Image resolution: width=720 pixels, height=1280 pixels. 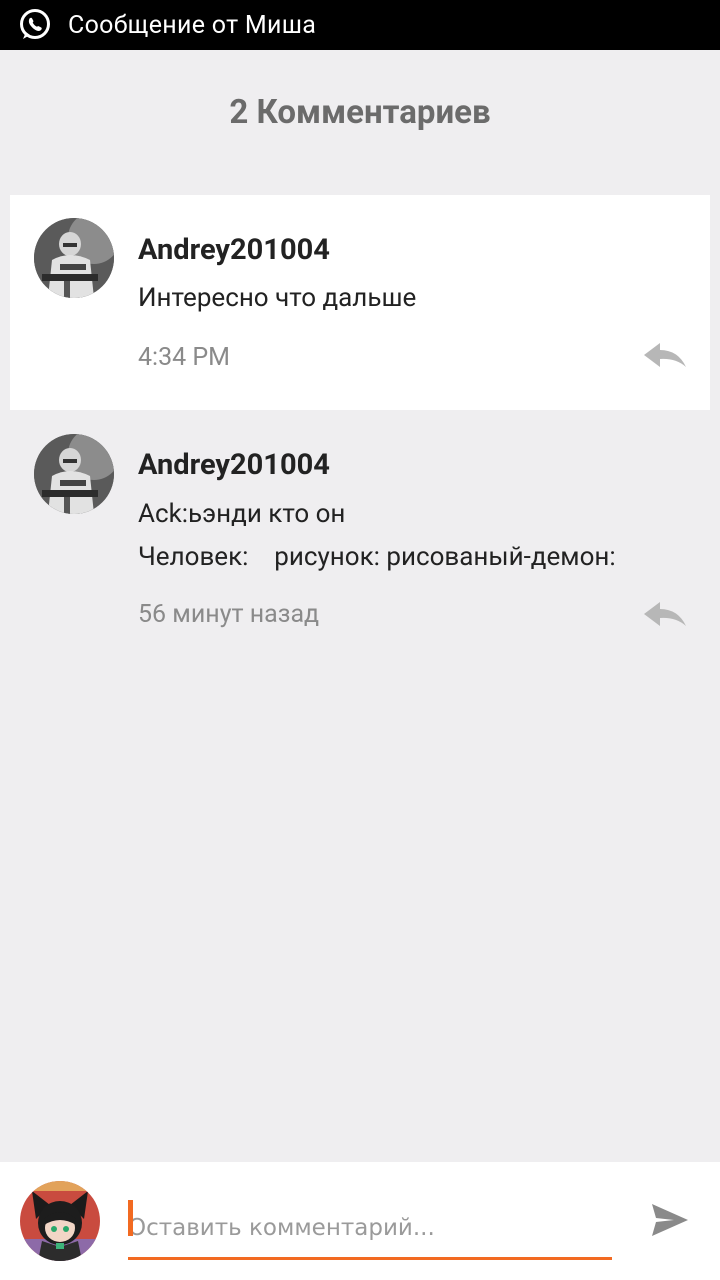 I want to click on notification-bar: Сообщение от Миша, so click(x=360, y=25).